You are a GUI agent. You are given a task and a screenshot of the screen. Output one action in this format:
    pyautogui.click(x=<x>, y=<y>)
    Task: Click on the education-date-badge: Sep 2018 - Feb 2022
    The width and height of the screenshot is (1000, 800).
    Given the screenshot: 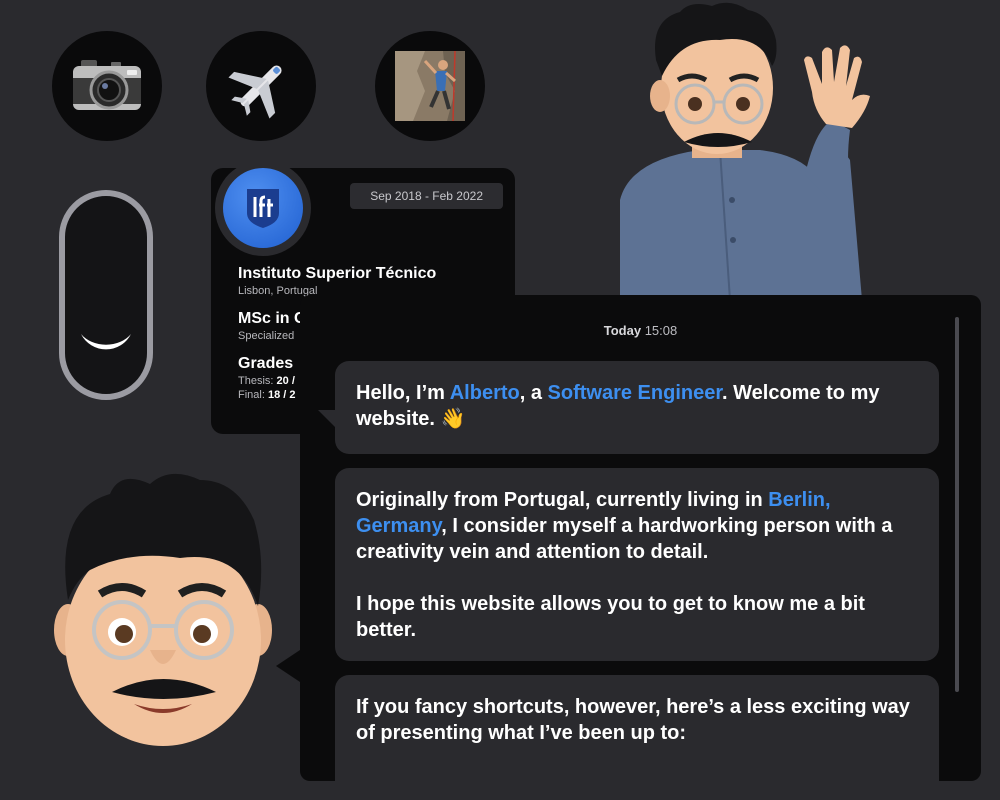 What is the action you would take?
    pyautogui.click(x=426, y=196)
    